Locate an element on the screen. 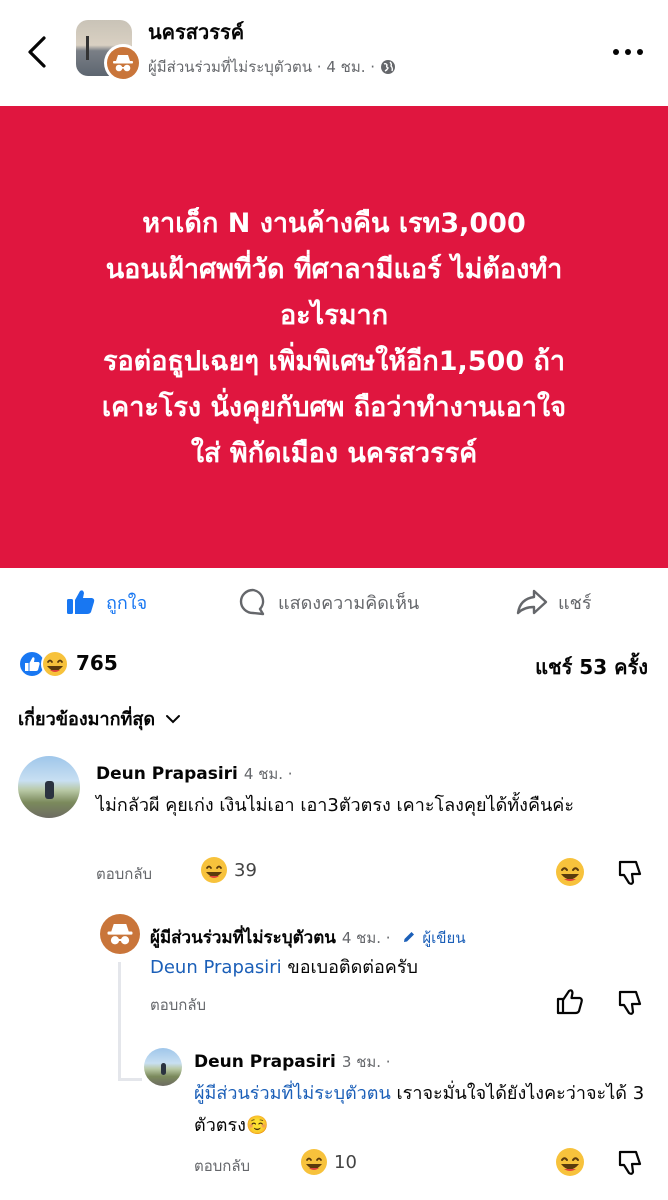  thumbs-up-outline-icon is located at coordinates (570, 1002).